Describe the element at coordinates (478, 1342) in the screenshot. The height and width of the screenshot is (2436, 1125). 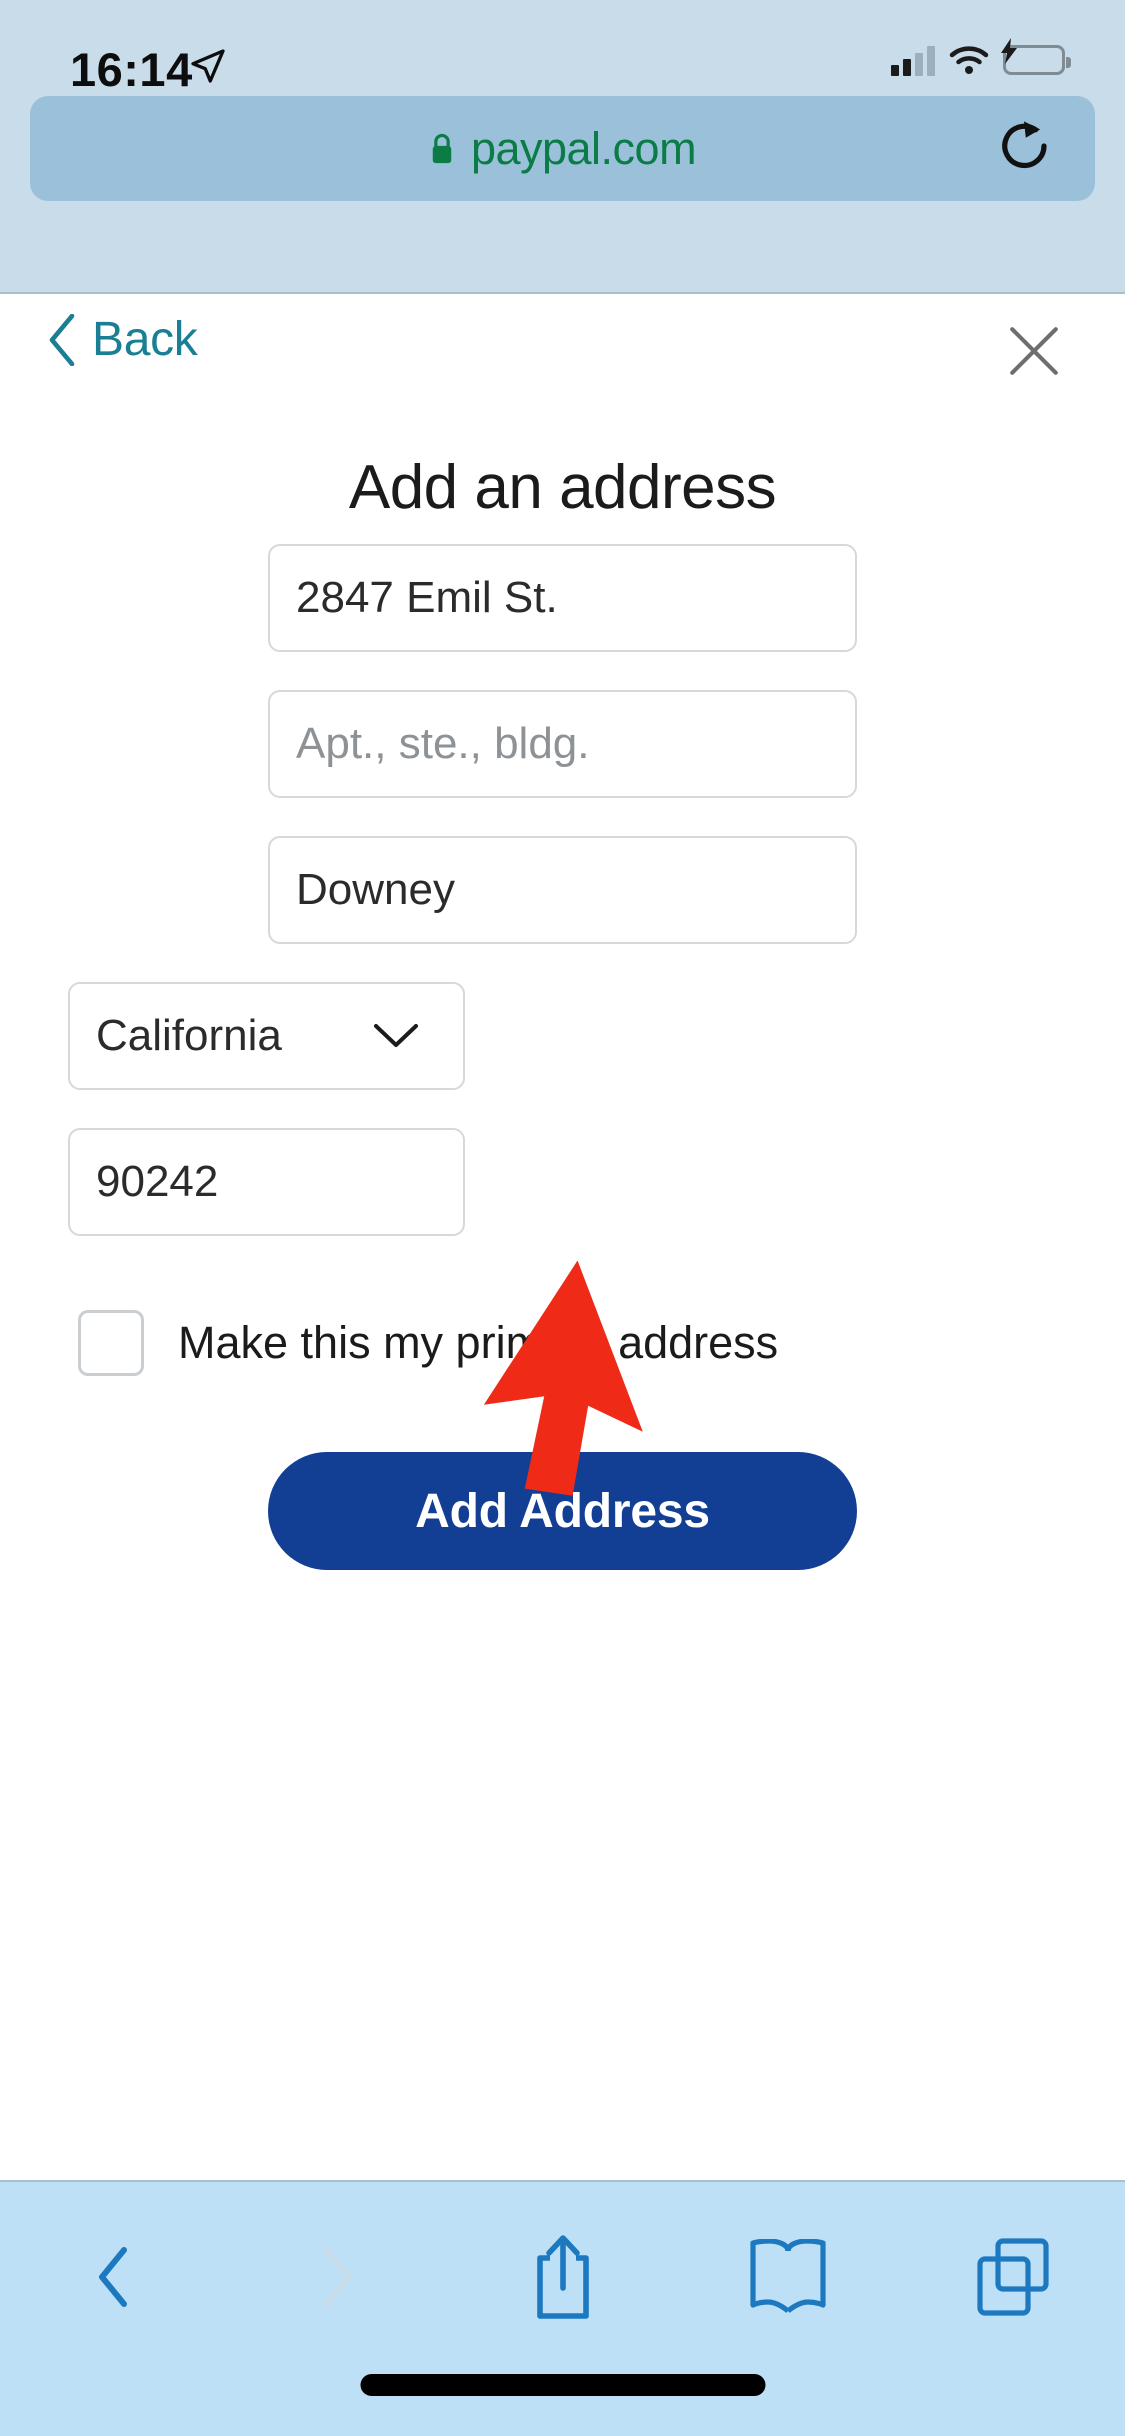
I see `primary-address-label: Make this my primary address` at that location.